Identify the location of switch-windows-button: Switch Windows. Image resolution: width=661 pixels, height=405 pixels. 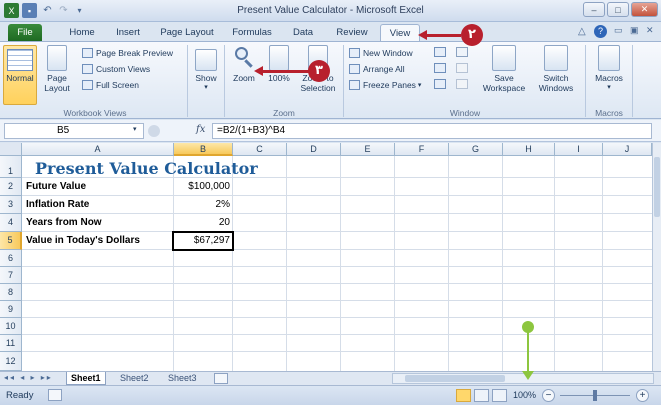
(556, 69).